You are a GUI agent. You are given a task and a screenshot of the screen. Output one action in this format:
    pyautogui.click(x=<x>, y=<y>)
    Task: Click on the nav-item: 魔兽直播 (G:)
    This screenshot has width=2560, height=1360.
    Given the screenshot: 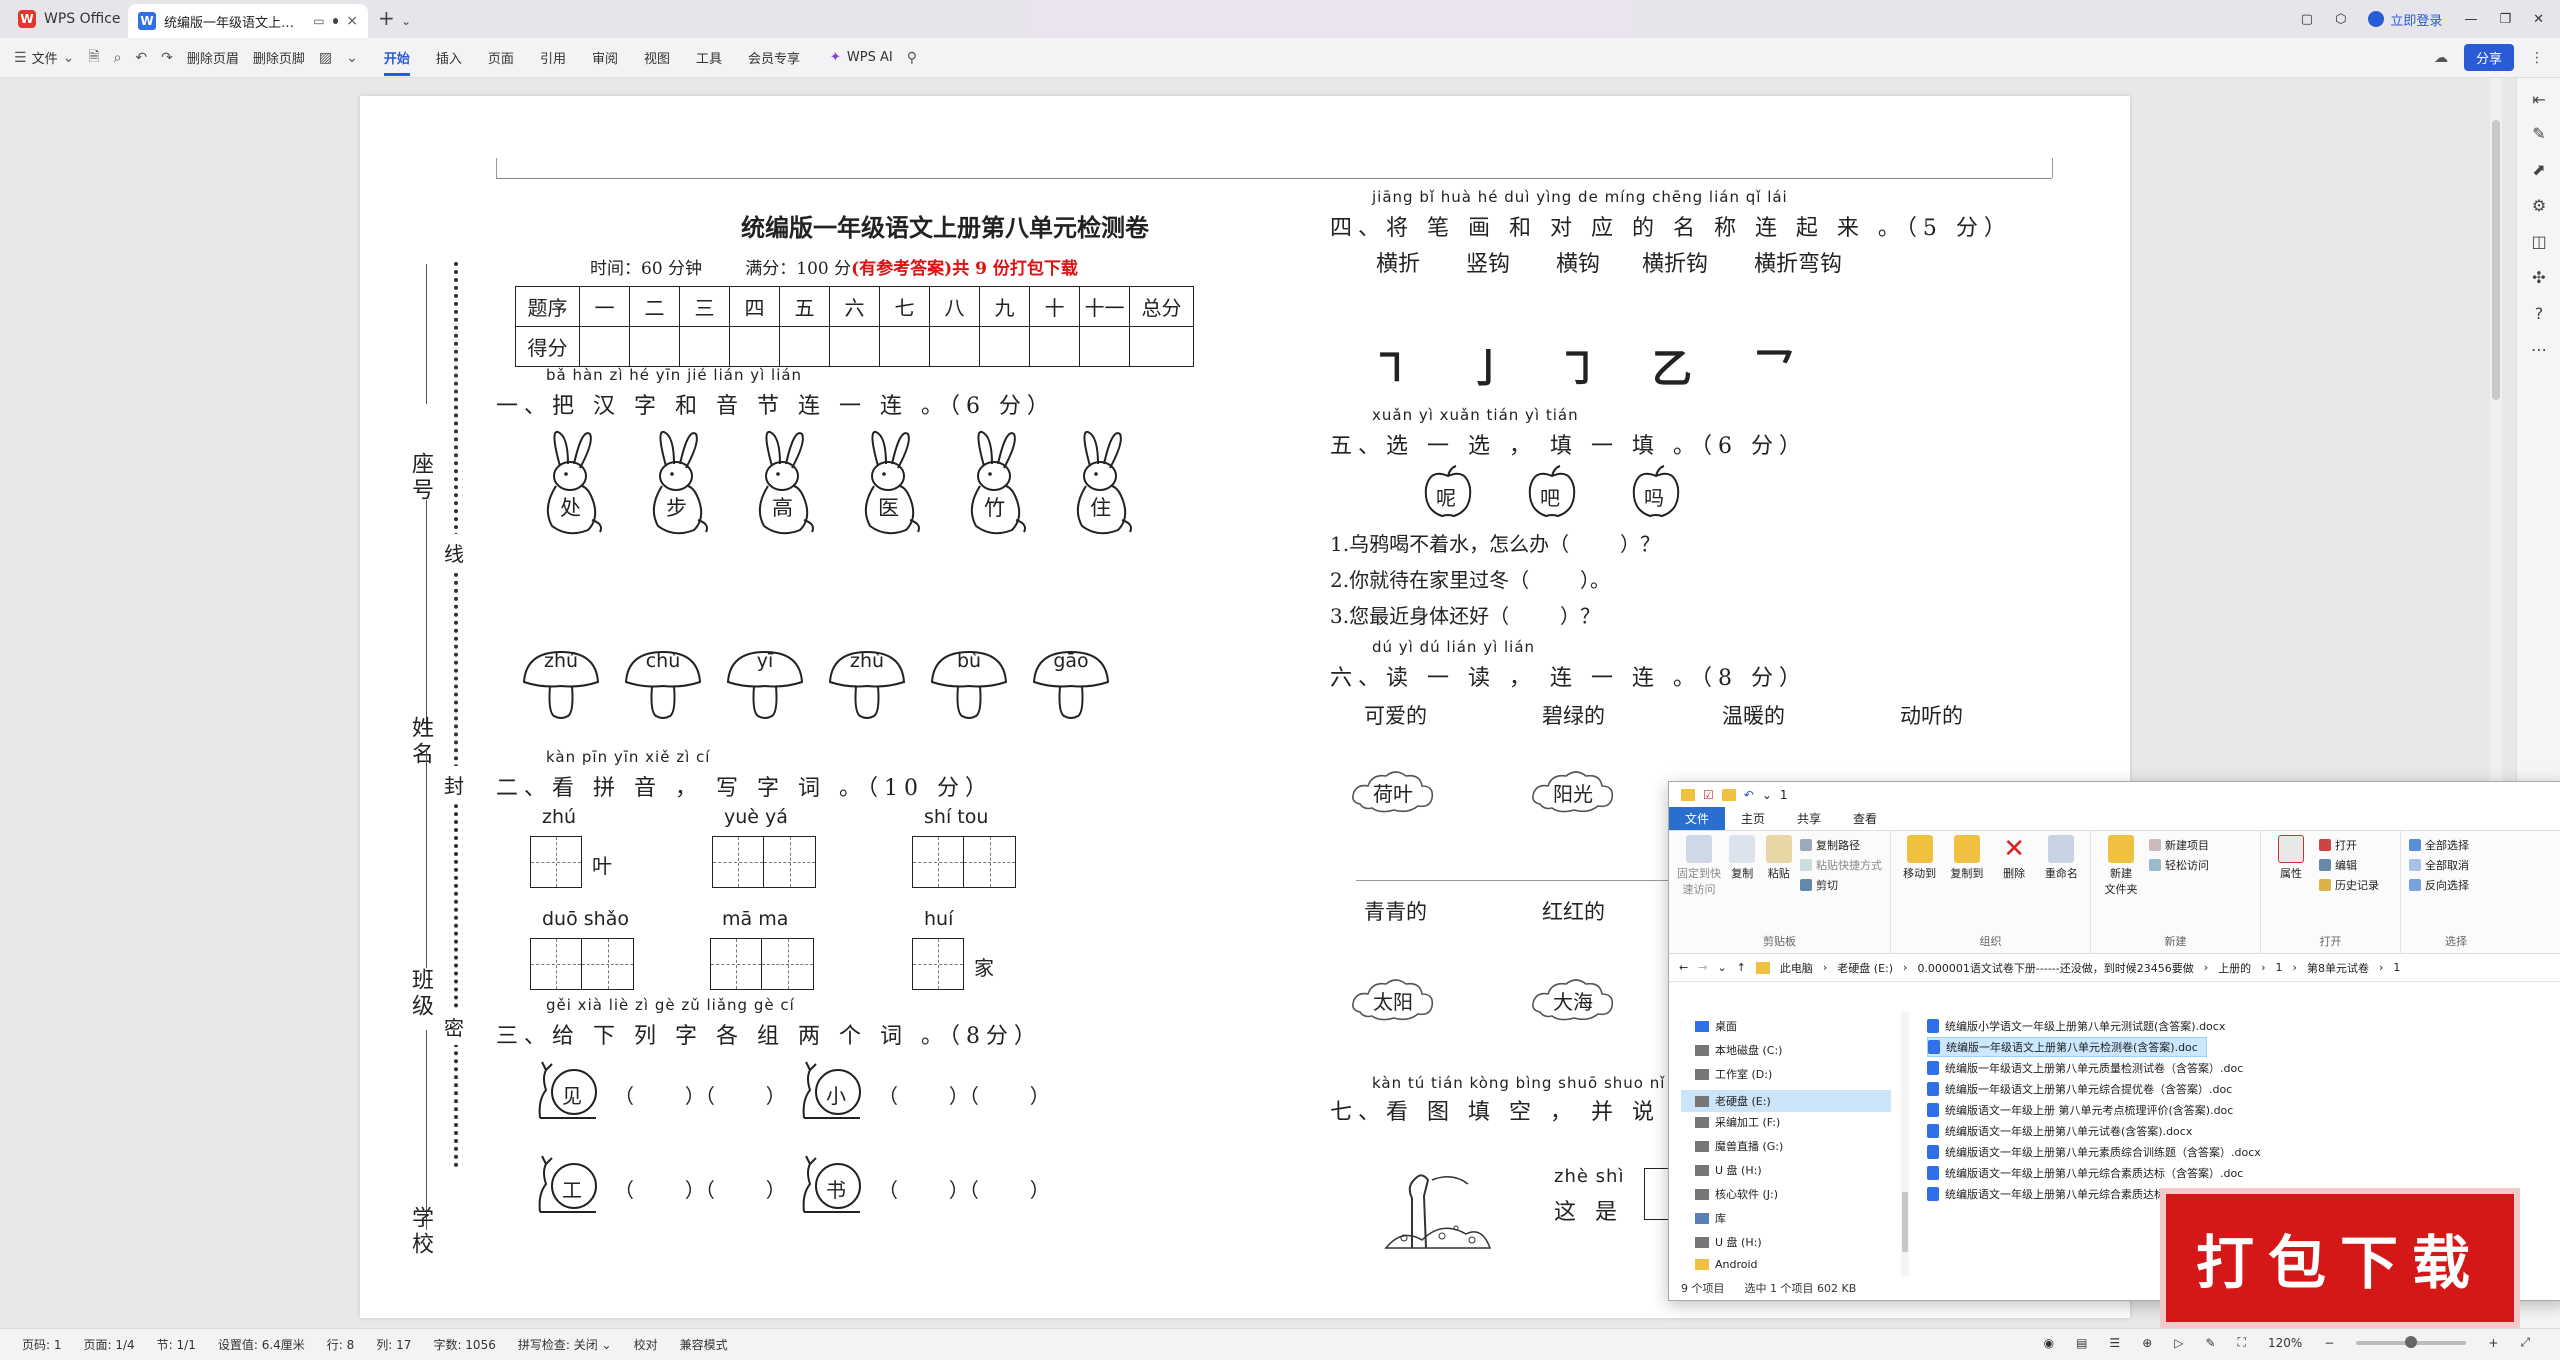 What is the action you would take?
    pyautogui.click(x=1739, y=1146)
    